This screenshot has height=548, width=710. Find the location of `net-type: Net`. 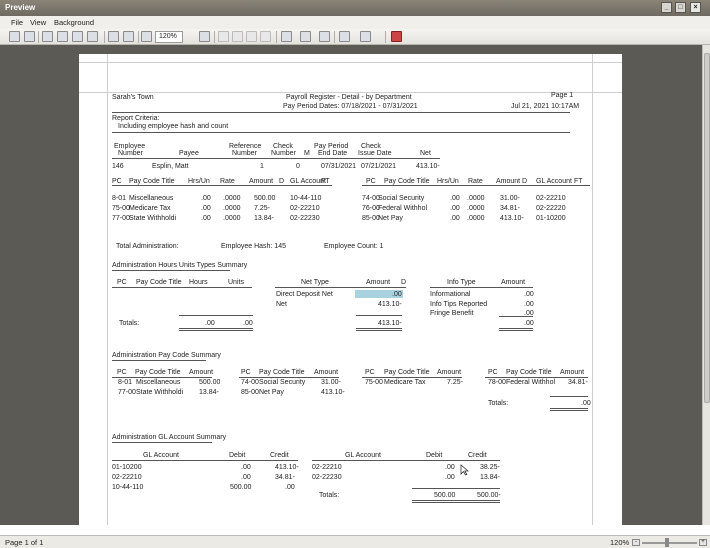

net-type: Net is located at coordinates (281, 304).